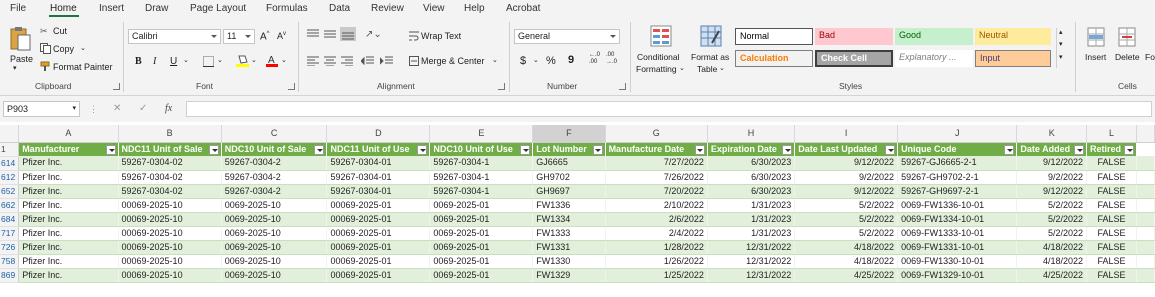 The height and width of the screenshot is (297, 1155). I want to click on increase-decimal-icon: ←.0.00, so click(594, 59).